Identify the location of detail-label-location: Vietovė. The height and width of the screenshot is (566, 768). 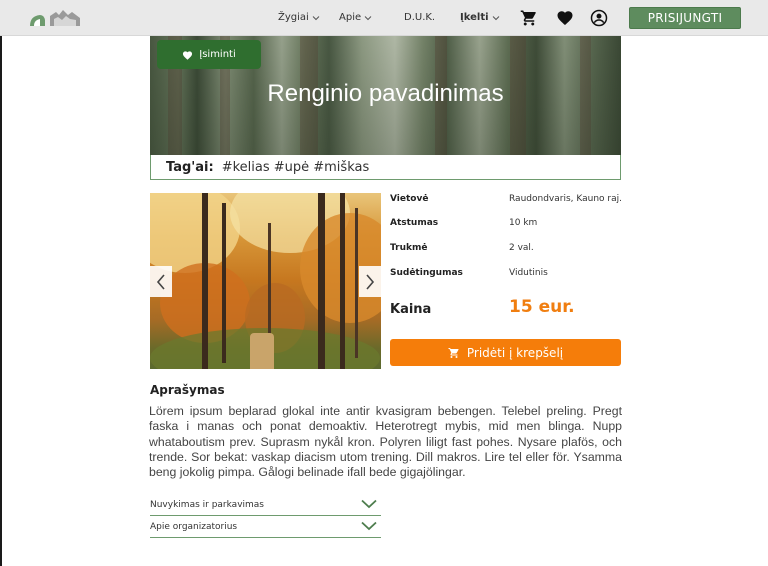
(409, 199).